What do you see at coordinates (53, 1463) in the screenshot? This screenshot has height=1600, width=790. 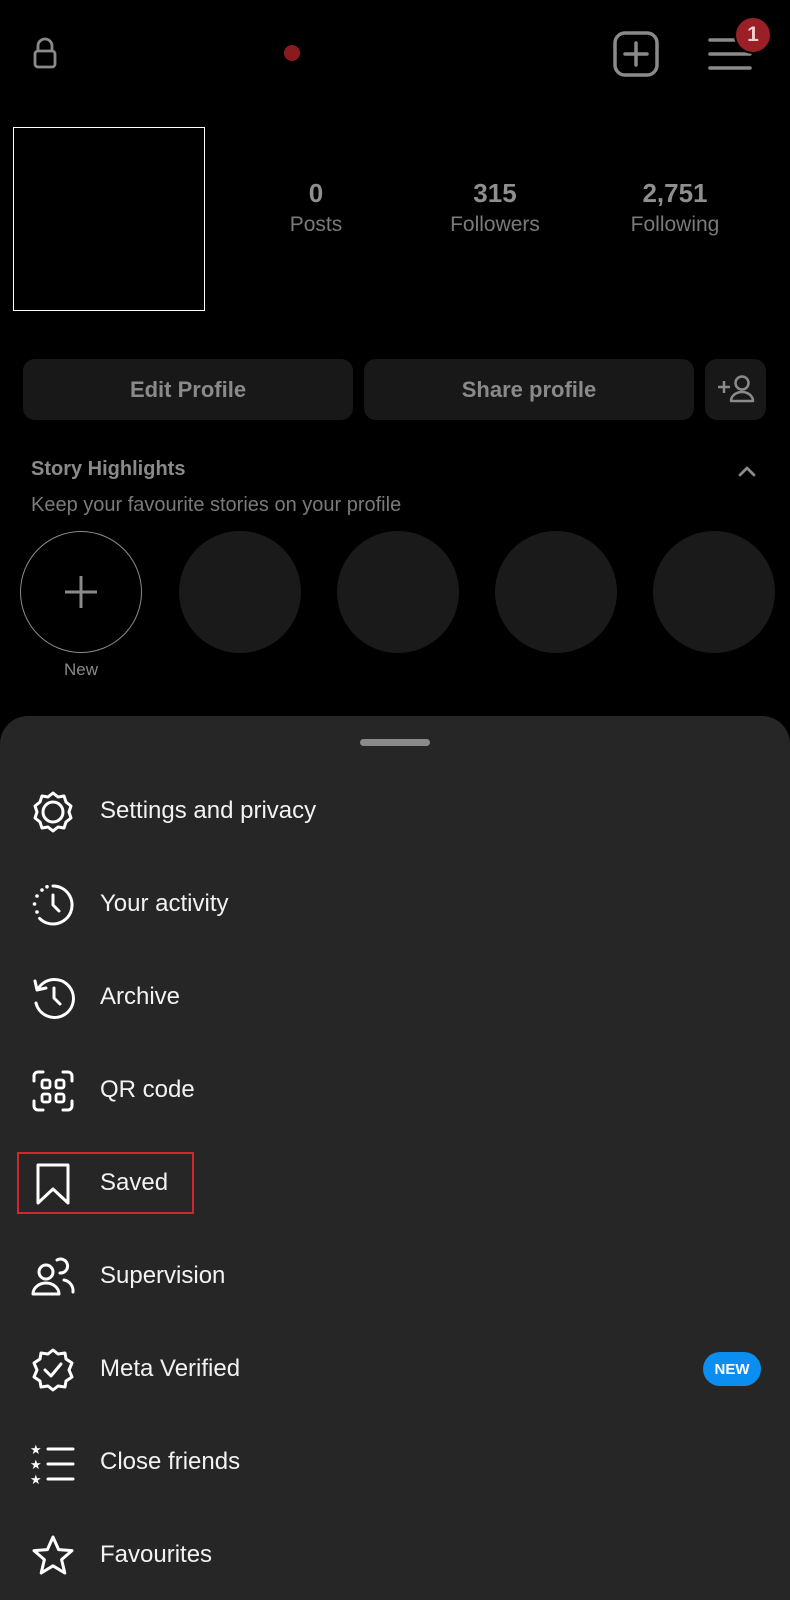 I see `close-friends-icon: ★ ★ ★` at bounding box center [53, 1463].